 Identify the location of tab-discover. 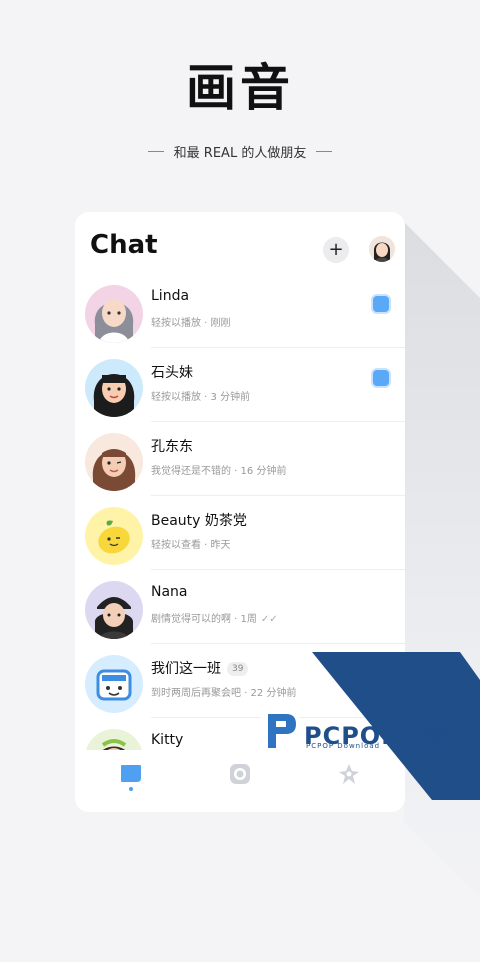
(349, 774).